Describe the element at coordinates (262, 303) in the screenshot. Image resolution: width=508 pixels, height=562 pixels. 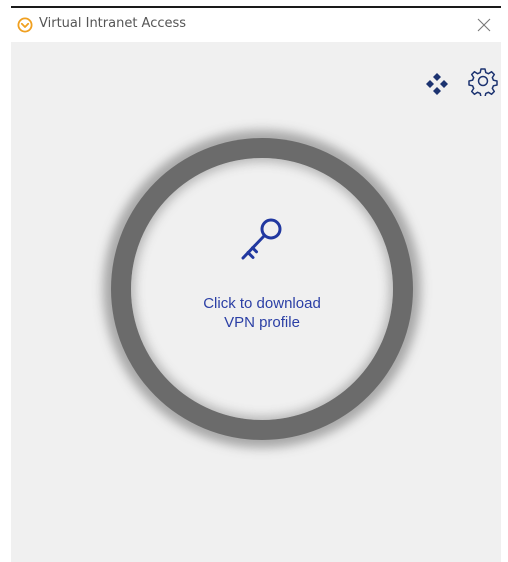
I see `label-line-1: Click to download` at that location.